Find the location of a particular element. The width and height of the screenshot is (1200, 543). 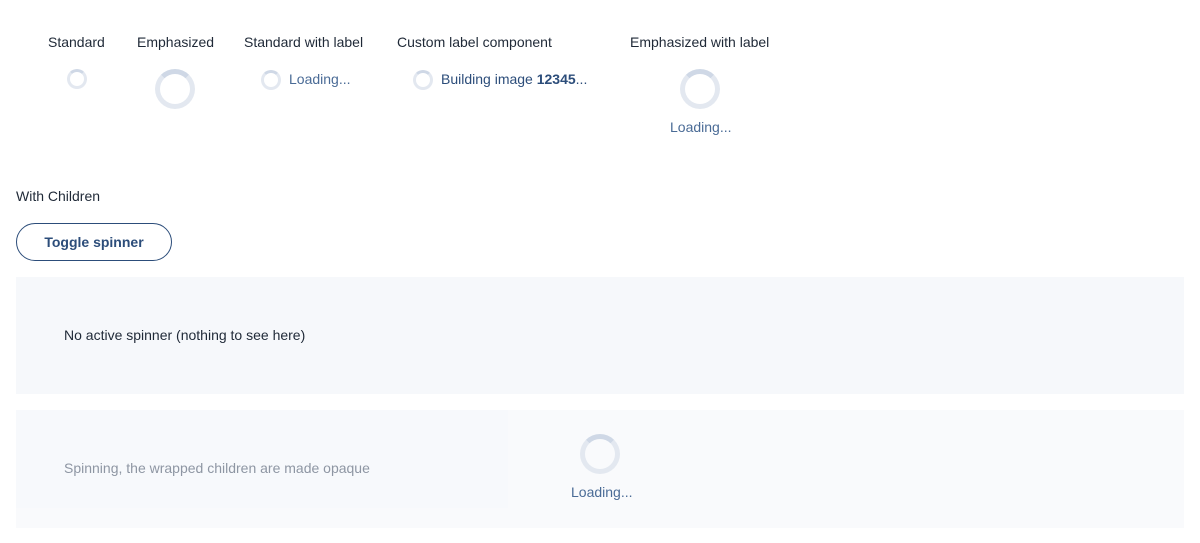

custom-label-image-id: 12345 is located at coordinates (556, 79).